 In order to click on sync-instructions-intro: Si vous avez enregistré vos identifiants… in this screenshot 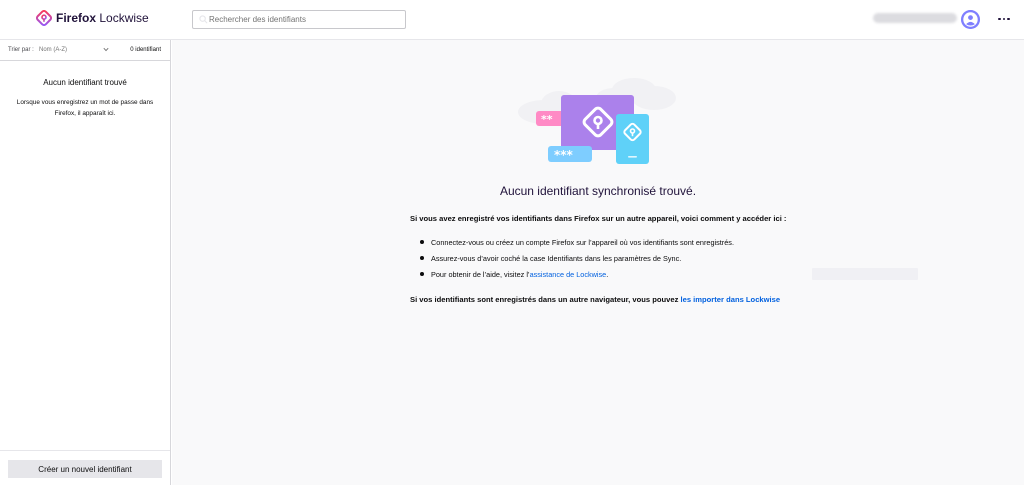, I will do `click(598, 218)`.